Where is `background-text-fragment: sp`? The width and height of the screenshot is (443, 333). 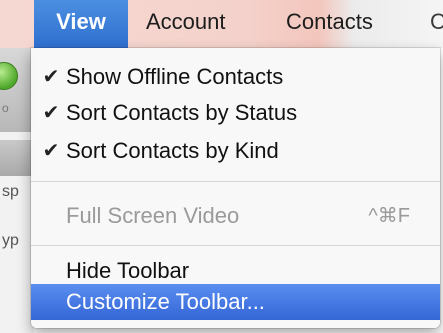 background-text-fragment: sp is located at coordinates (10, 191).